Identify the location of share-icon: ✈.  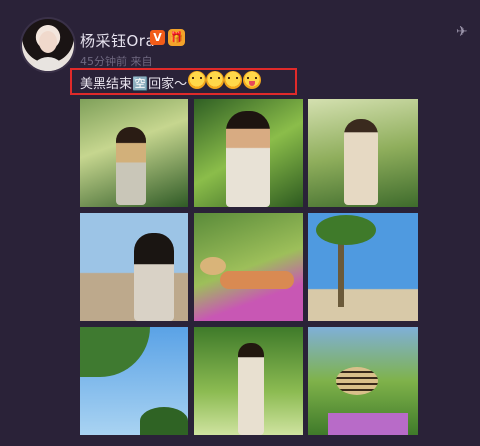
(462, 32).